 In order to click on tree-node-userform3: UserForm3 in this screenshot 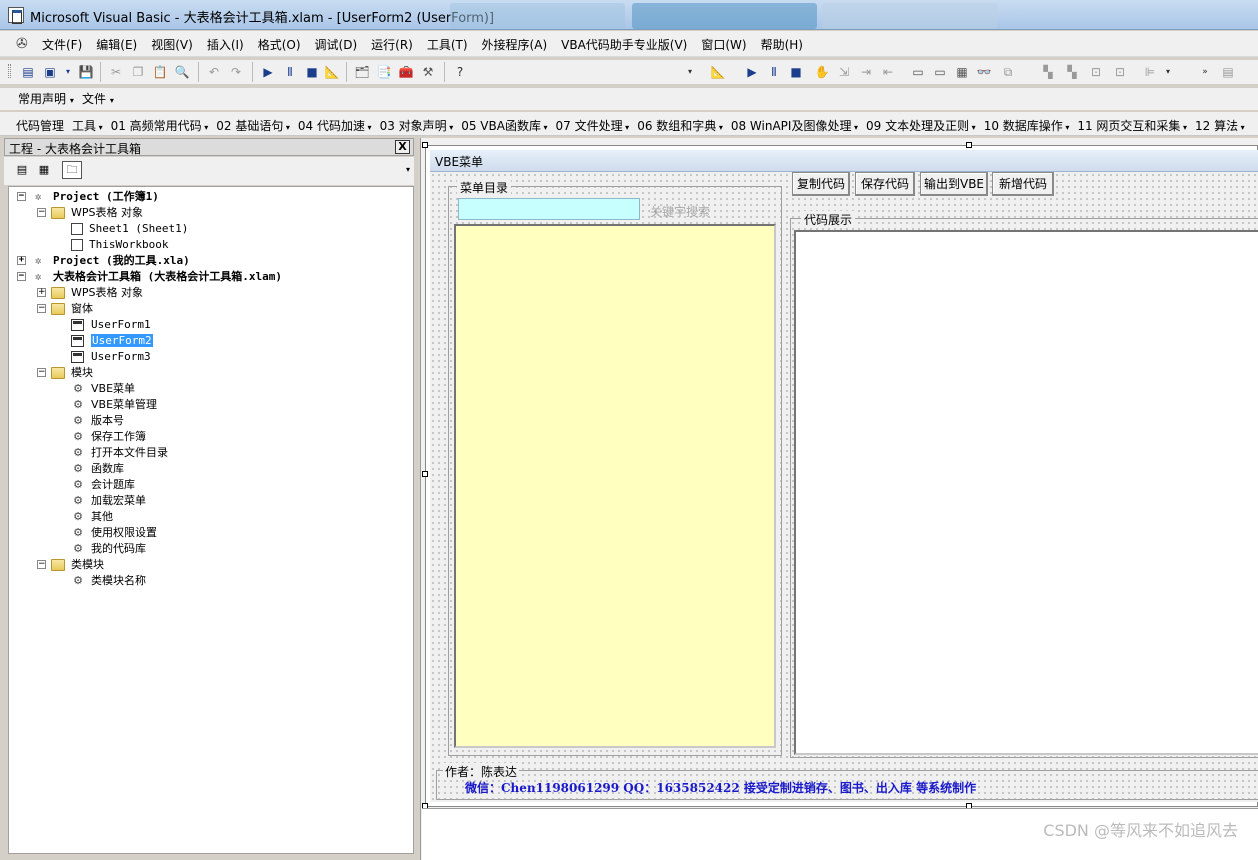, I will do `click(111, 357)`.